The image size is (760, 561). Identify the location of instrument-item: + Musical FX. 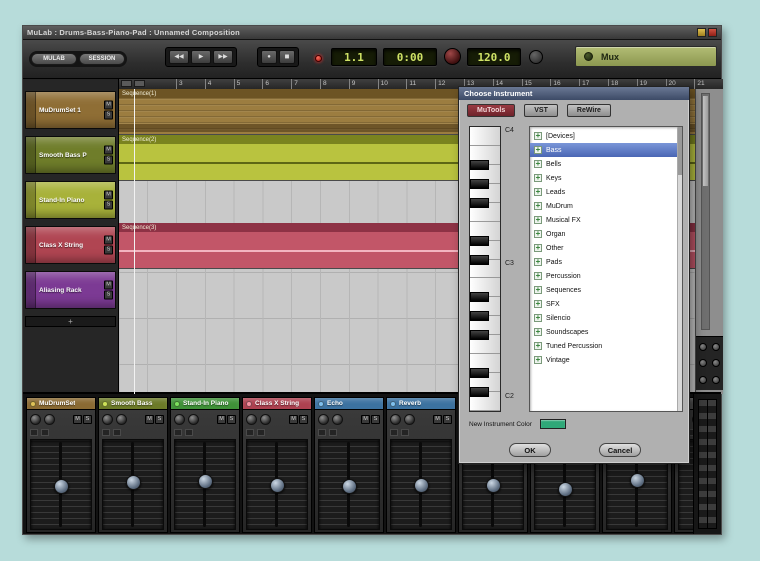
(606, 220).